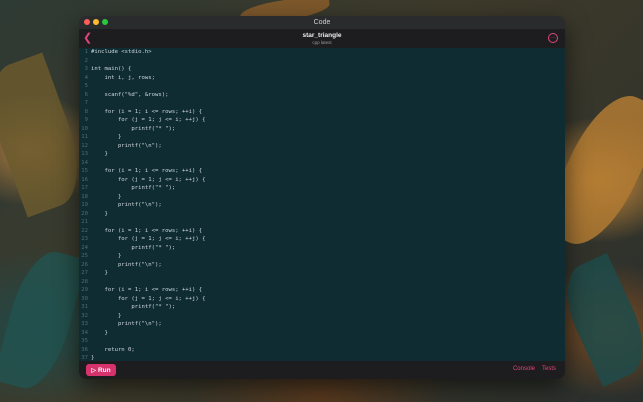  Describe the element at coordinates (121, 52) in the screenshot. I see `code-text: #include <stdio.h>` at that location.